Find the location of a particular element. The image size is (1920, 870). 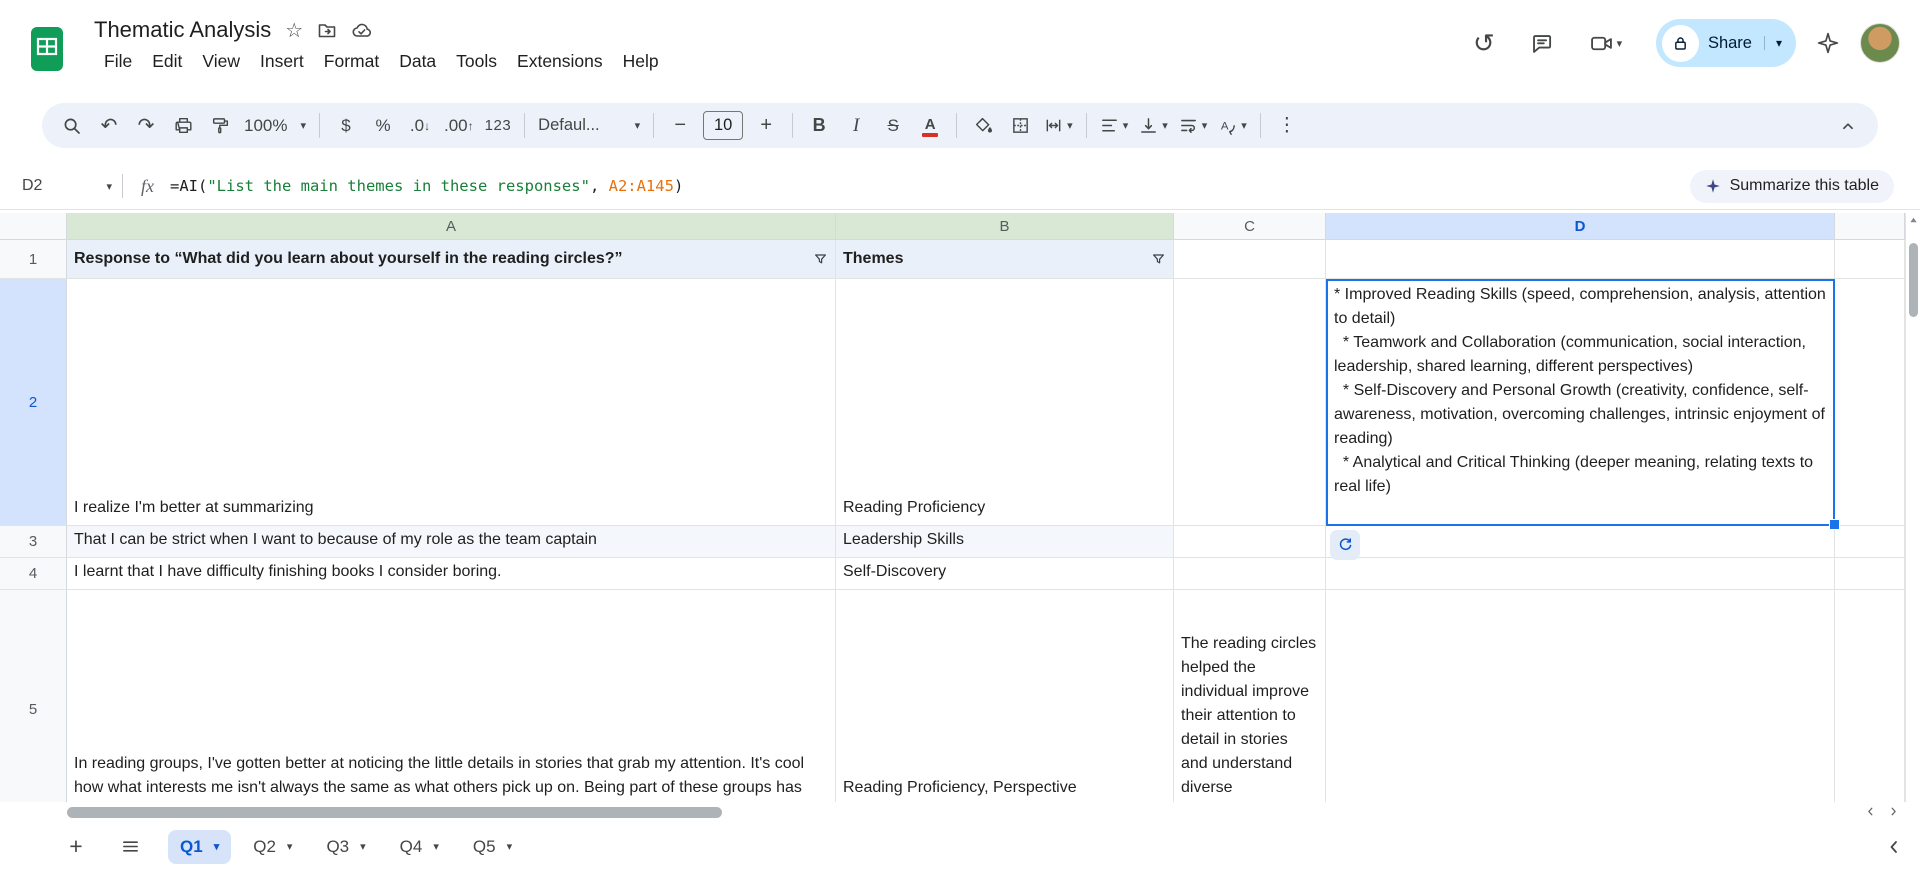

share-button: Share ▾ is located at coordinates (1725, 43).